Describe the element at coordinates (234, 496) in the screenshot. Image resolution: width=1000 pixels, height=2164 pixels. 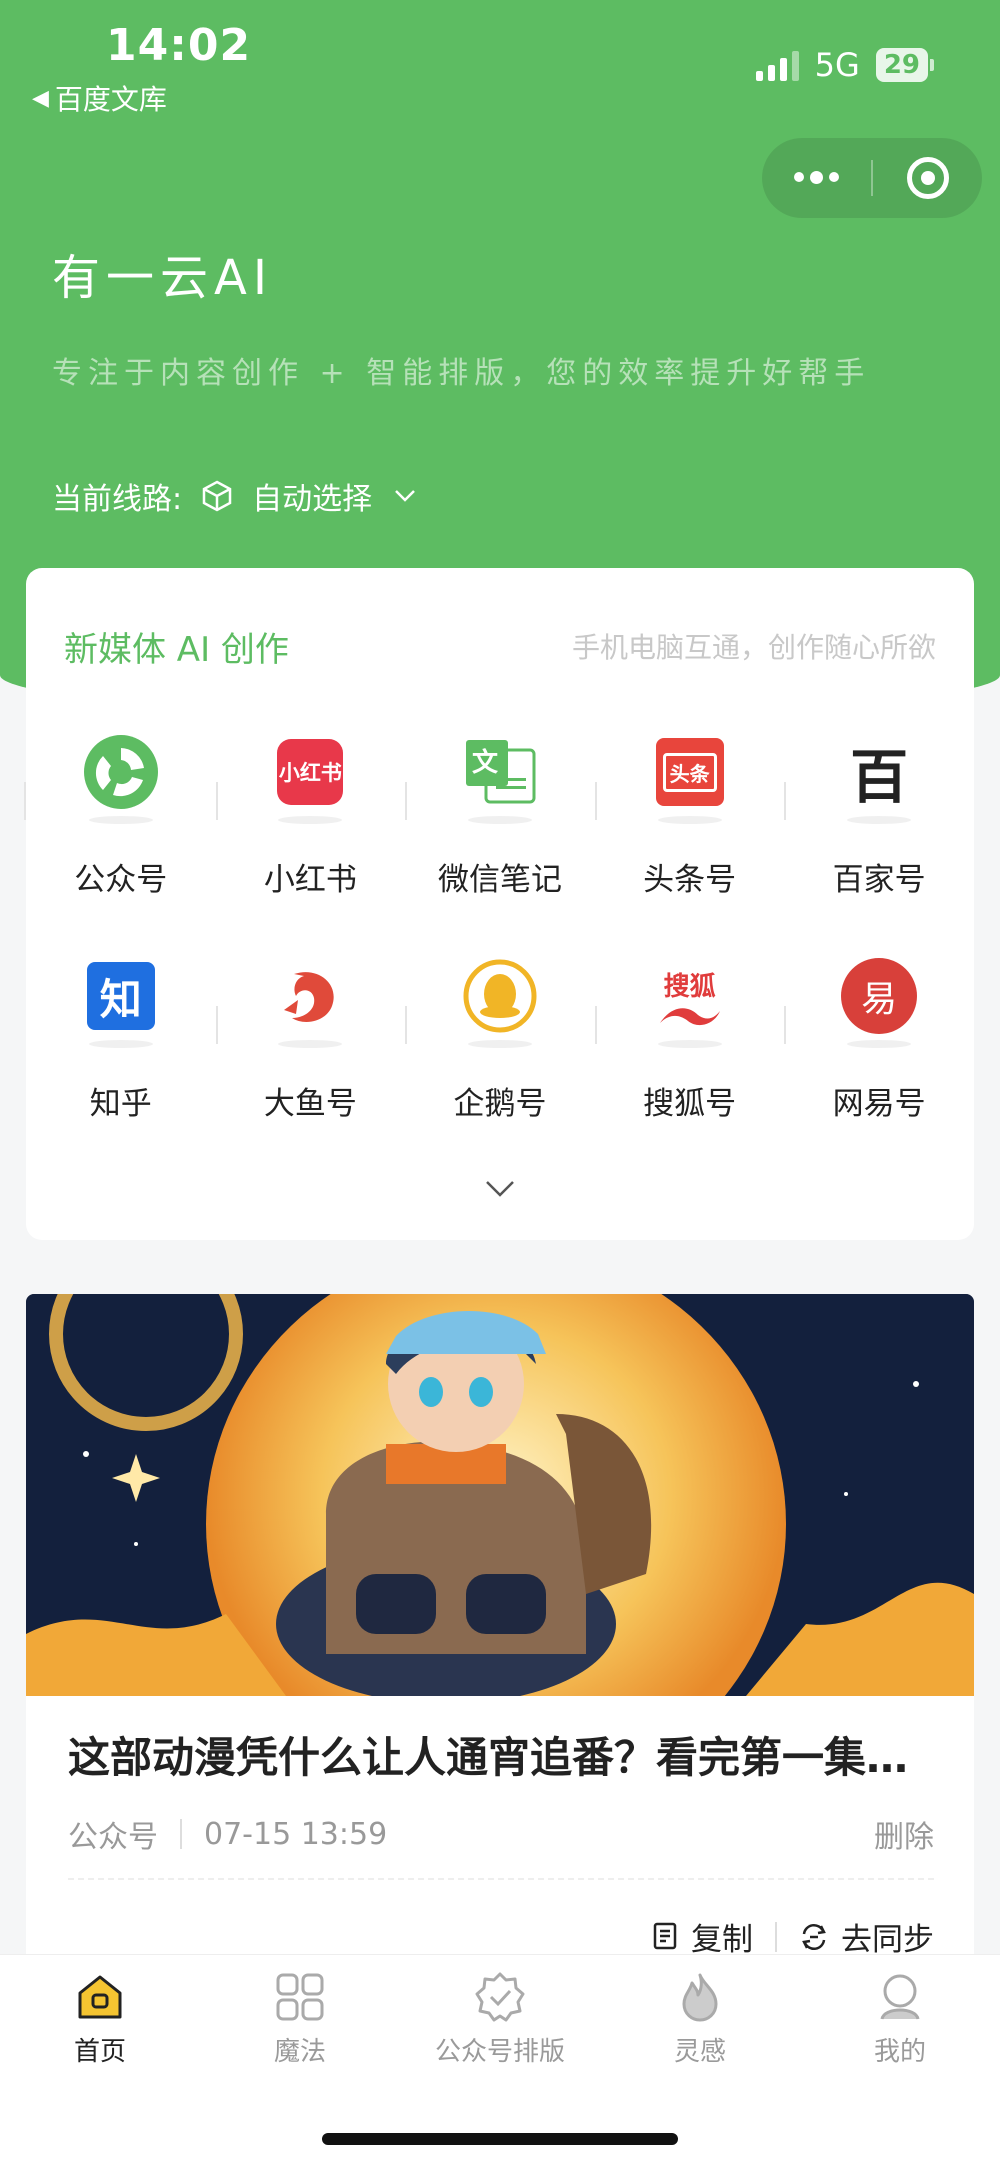
I see `route-selector: 当前线路: 自动选择` at that location.